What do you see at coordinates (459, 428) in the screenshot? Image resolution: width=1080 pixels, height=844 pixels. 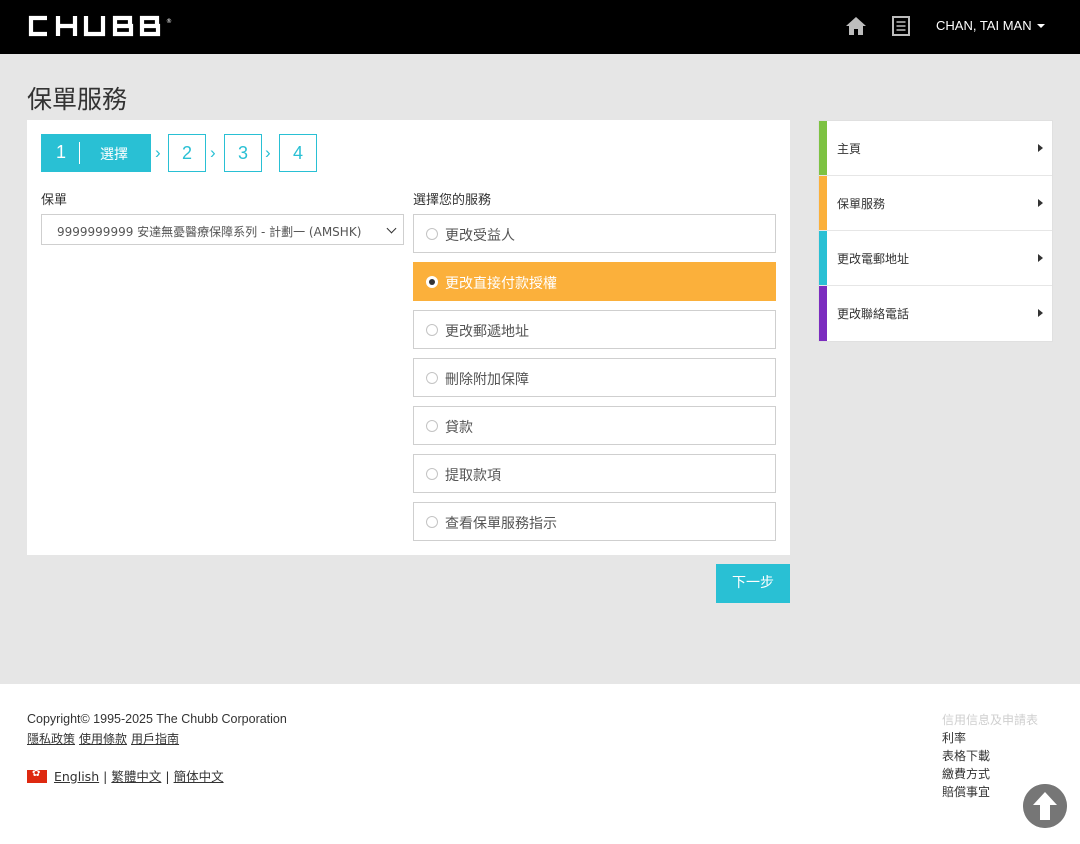 I see `service-option-label: 貸款` at bounding box center [459, 428].